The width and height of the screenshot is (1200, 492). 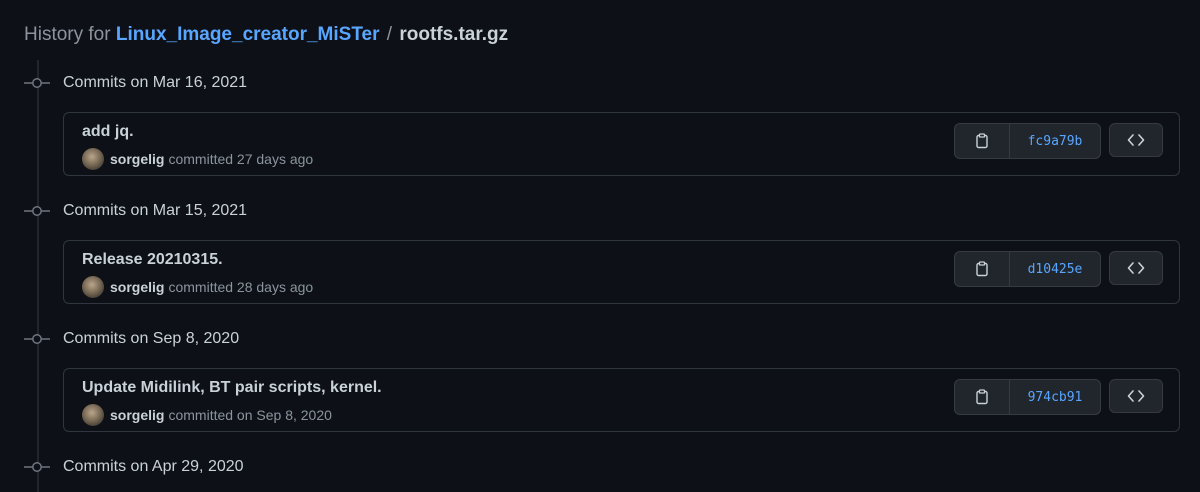 What do you see at coordinates (241, 287) in the screenshot?
I see `commit-time: committed 28 days ago` at bounding box center [241, 287].